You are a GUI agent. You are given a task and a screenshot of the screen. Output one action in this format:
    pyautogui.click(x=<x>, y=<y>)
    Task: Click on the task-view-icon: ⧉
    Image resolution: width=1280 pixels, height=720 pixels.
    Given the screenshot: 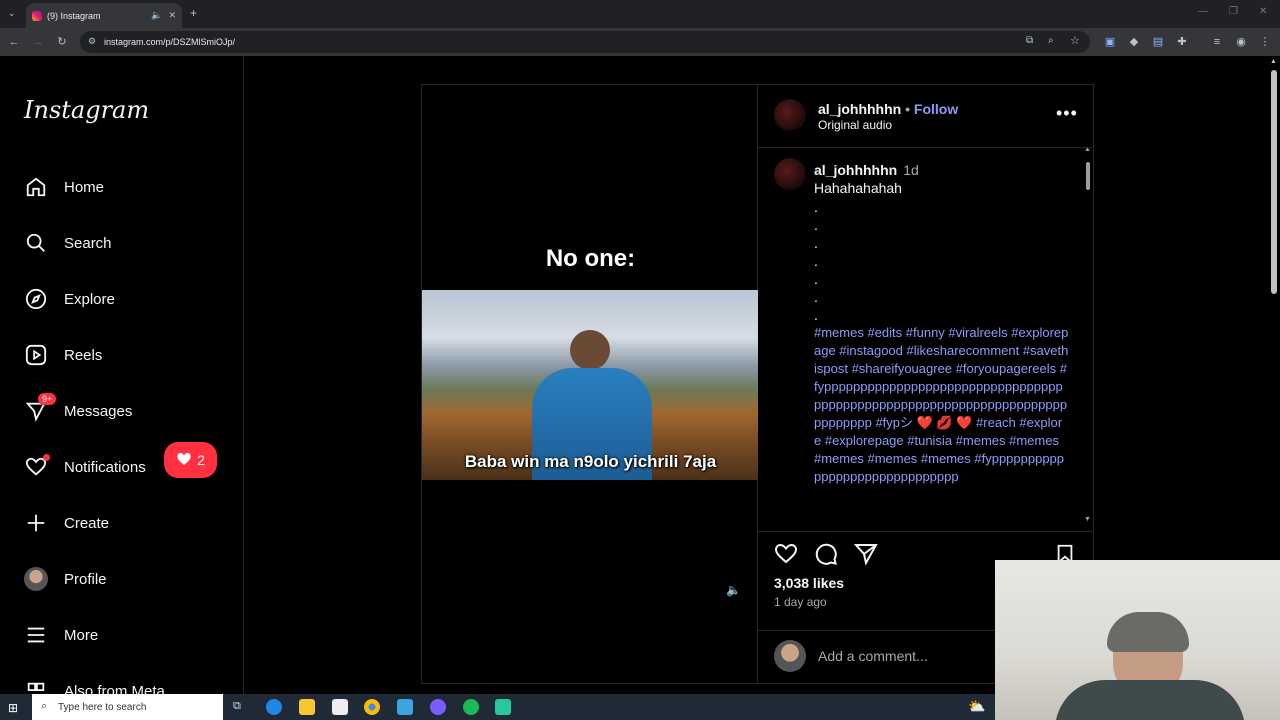 What is the action you would take?
    pyautogui.click(x=237, y=706)
    